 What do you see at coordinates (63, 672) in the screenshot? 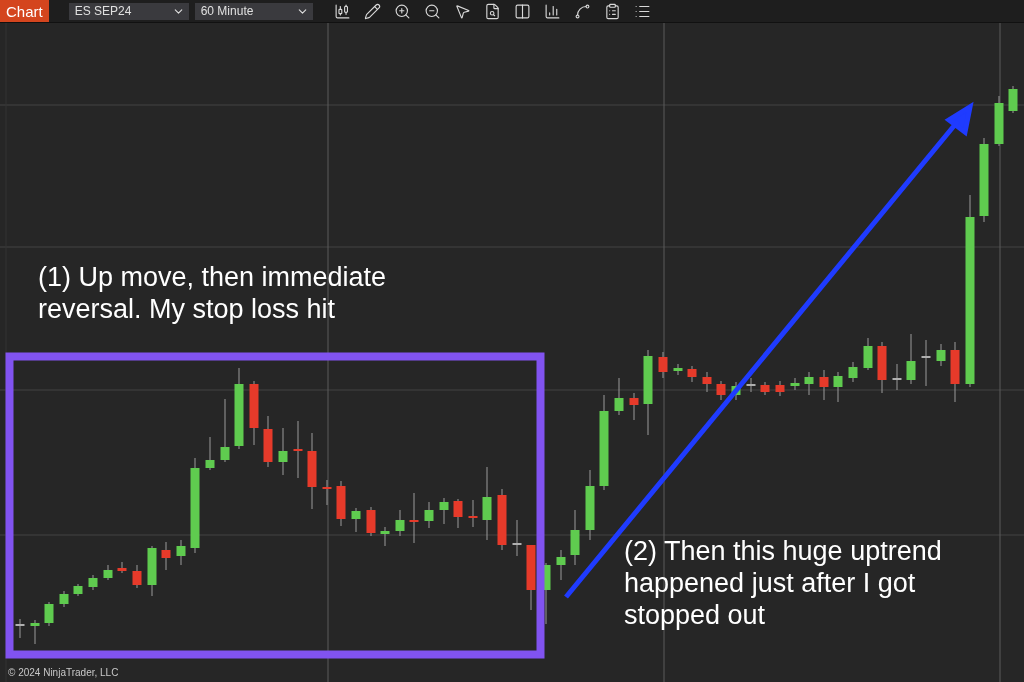
I see `copyright-text: © 2024 NinjaTrader, LLC` at bounding box center [63, 672].